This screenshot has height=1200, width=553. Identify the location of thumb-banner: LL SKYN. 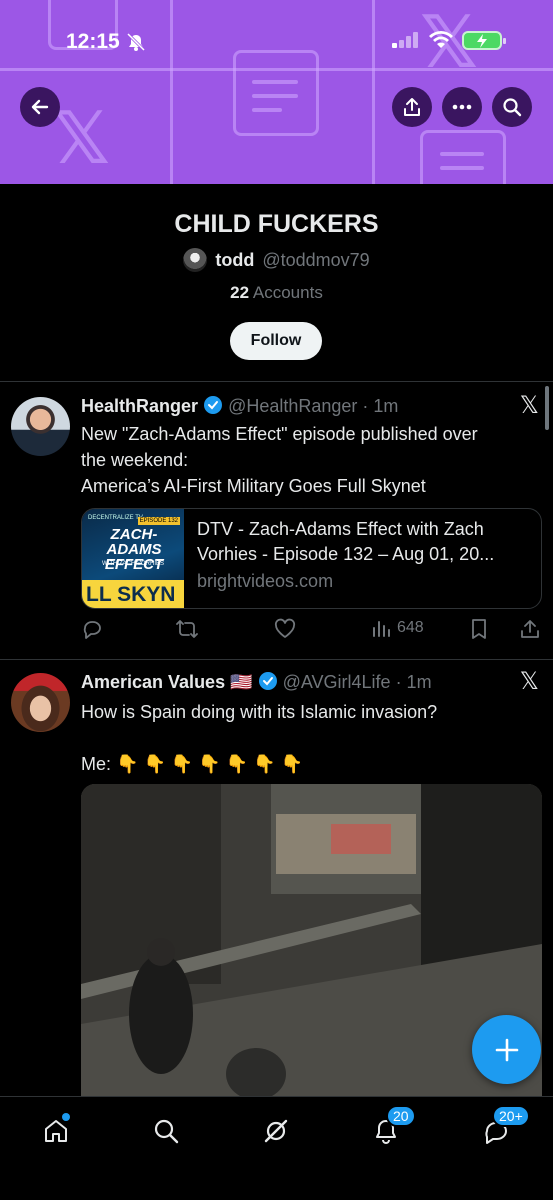
(133, 594).